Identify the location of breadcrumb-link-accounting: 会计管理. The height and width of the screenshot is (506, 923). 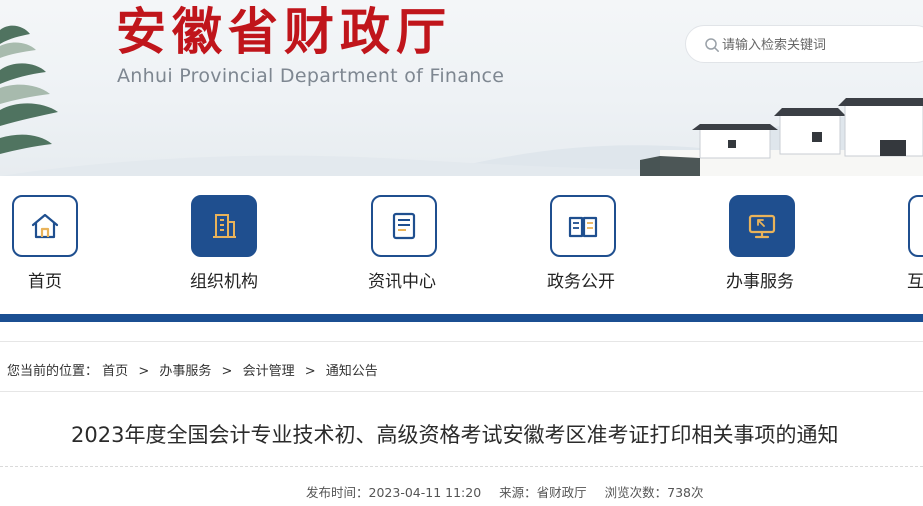
(269, 371).